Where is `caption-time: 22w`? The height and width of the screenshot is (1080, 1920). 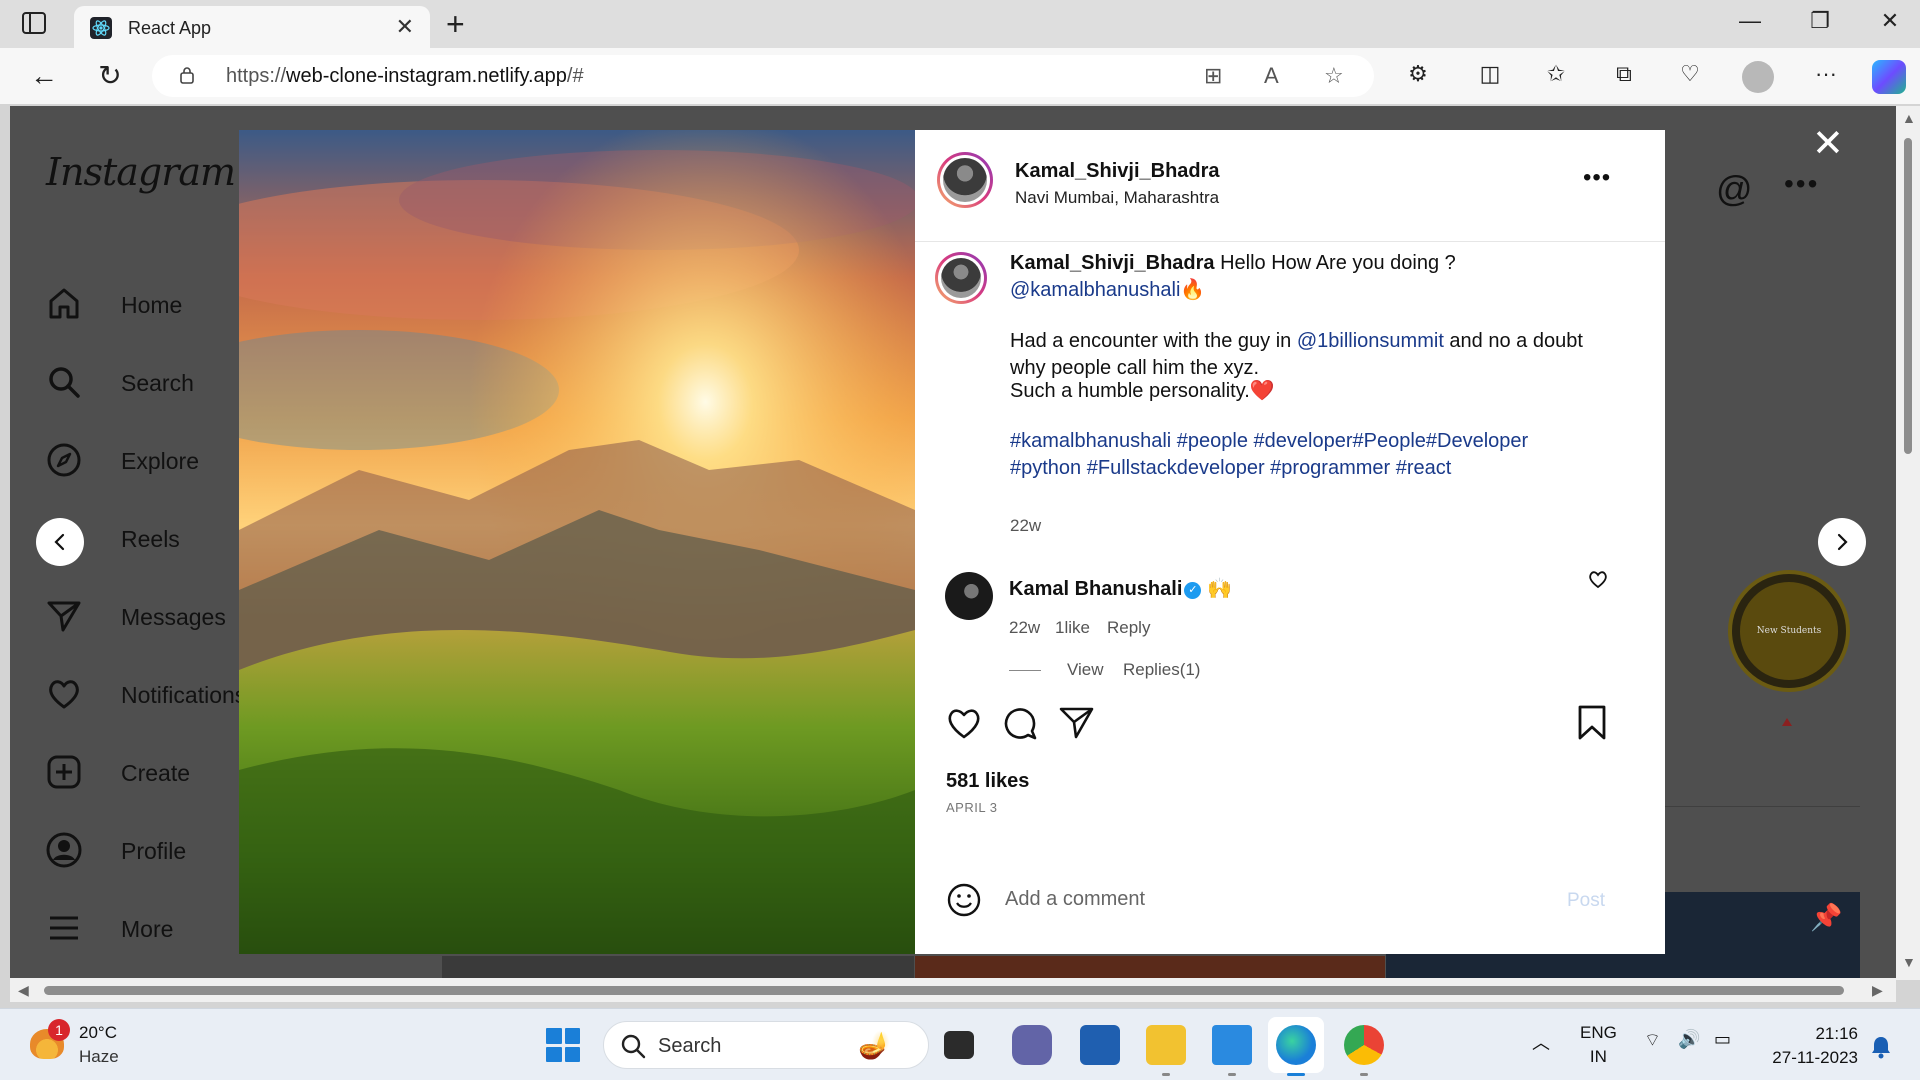 caption-time: 22w is located at coordinates (1026, 525).